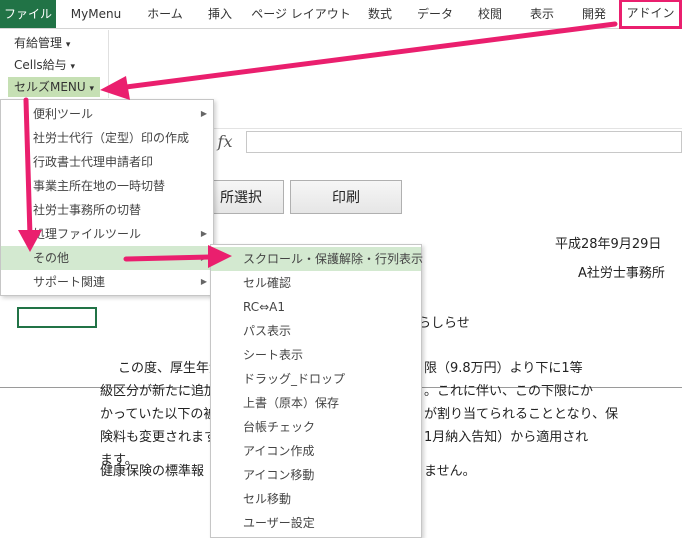  I want to click on arrow-menu-to-other, so click(28, 168).